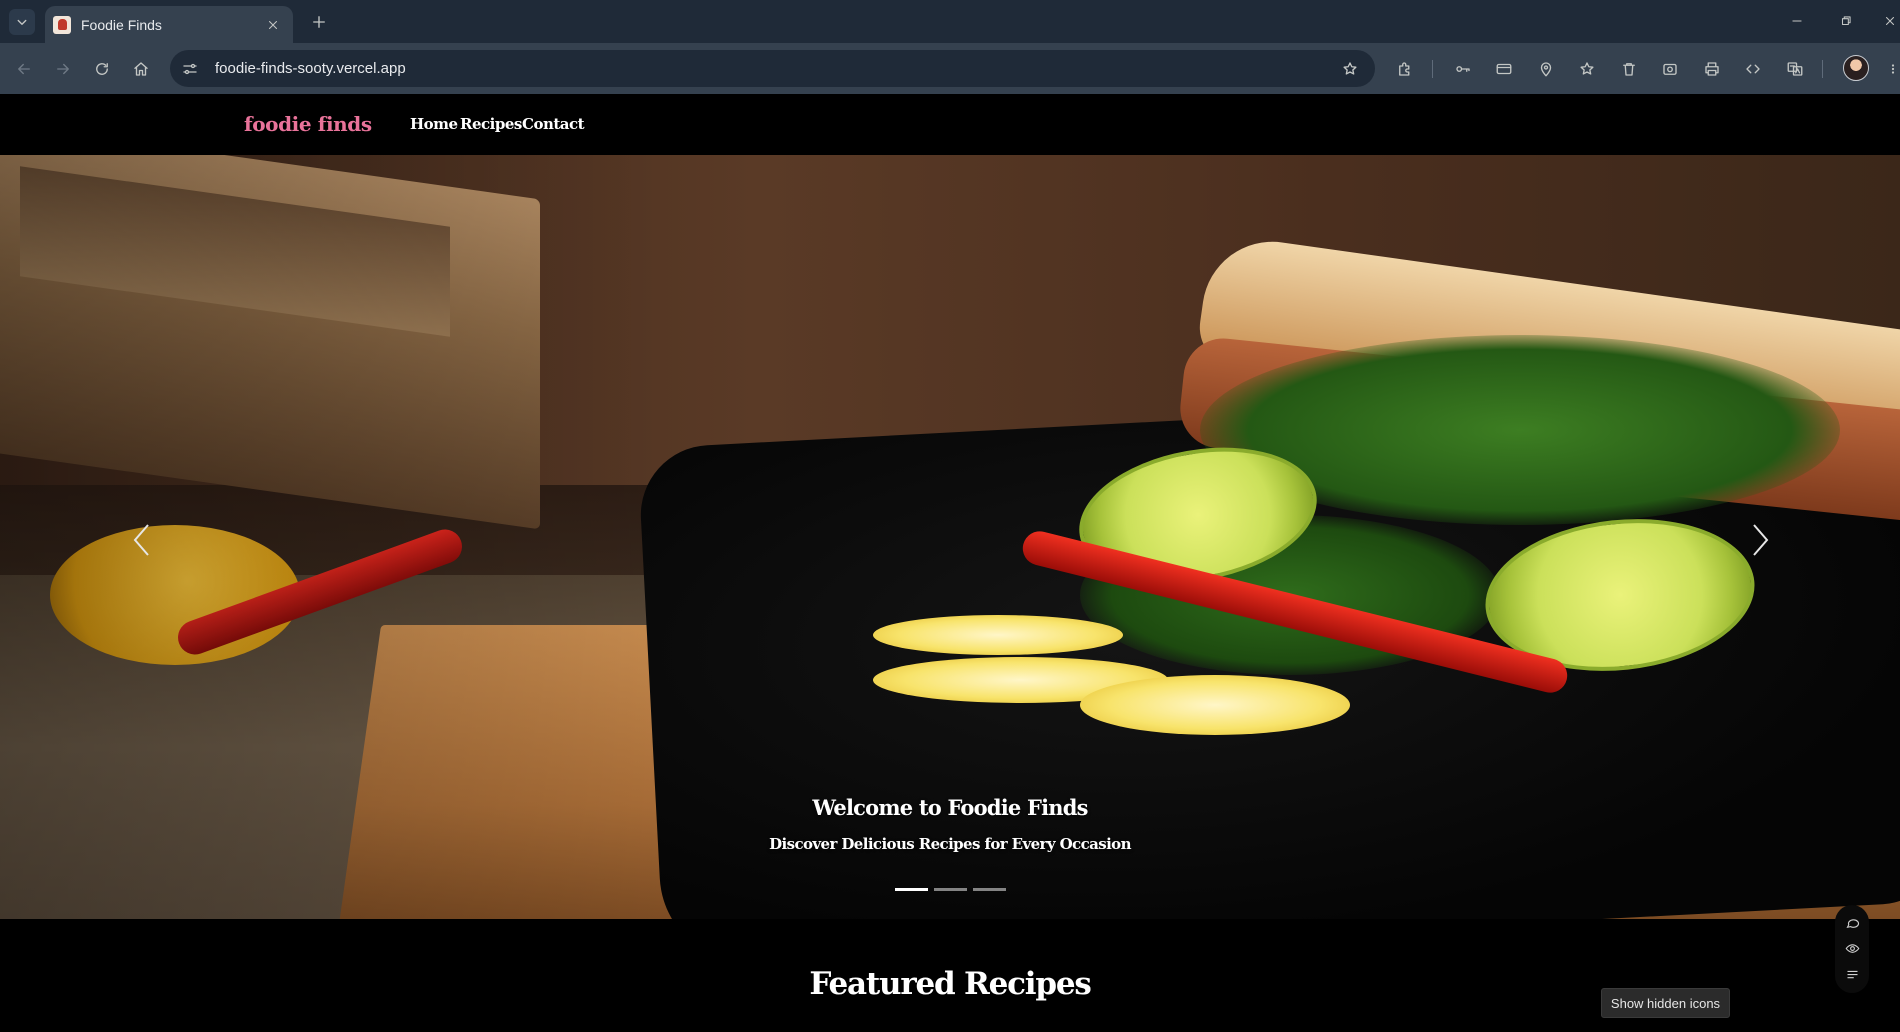 Image resolution: width=1900 pixels, height=1032 pixels. I want to click on browser-toolbar: foodie-finds-sooty.vercel.app, so click(950, 68).